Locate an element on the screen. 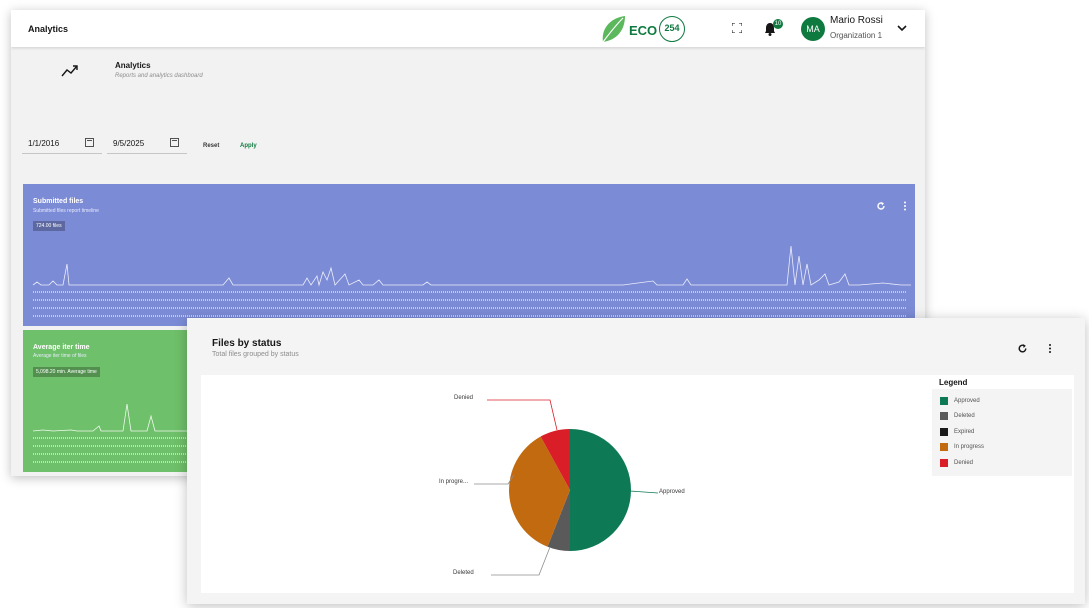 The width and height of the screenshot is (1089, 608). legend-title: Legend is located at coordinates (953, 382).